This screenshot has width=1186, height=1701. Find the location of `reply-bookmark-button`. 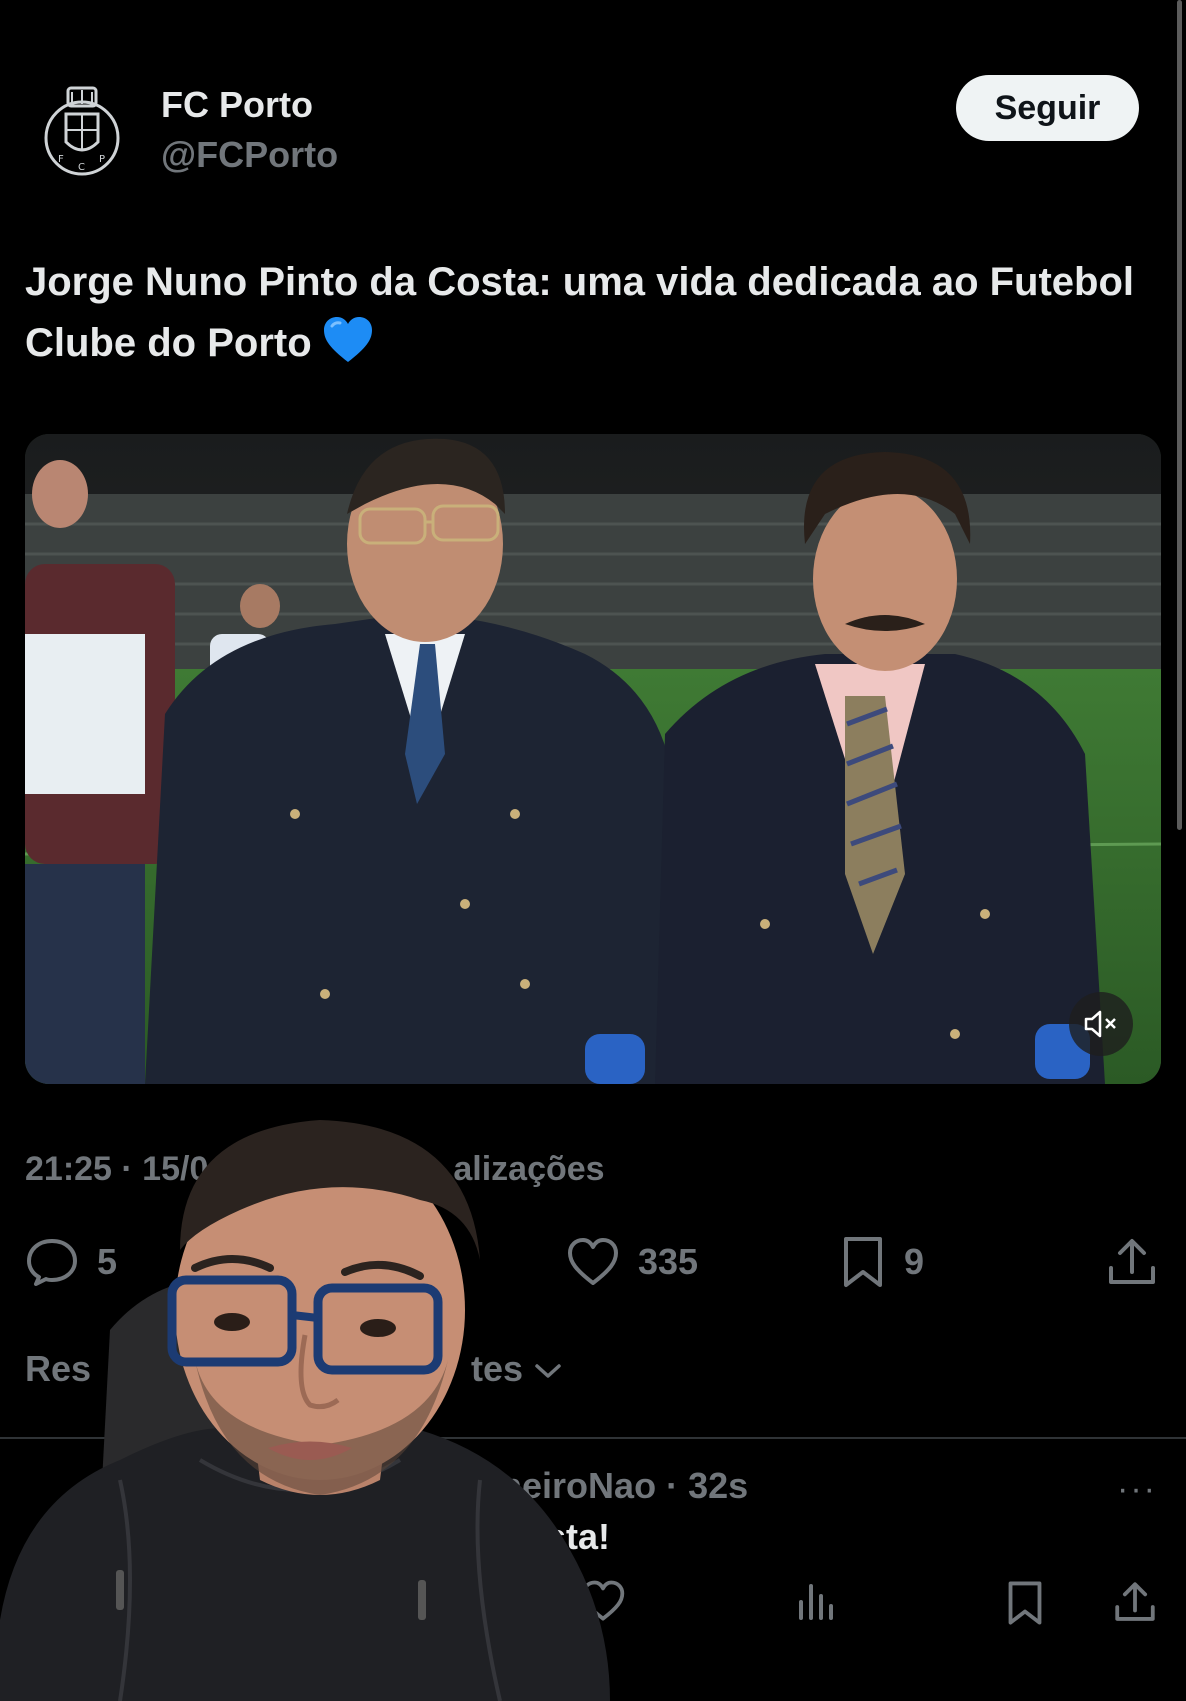

reply-bookmark-button is located at coordinates (1025, 1605).